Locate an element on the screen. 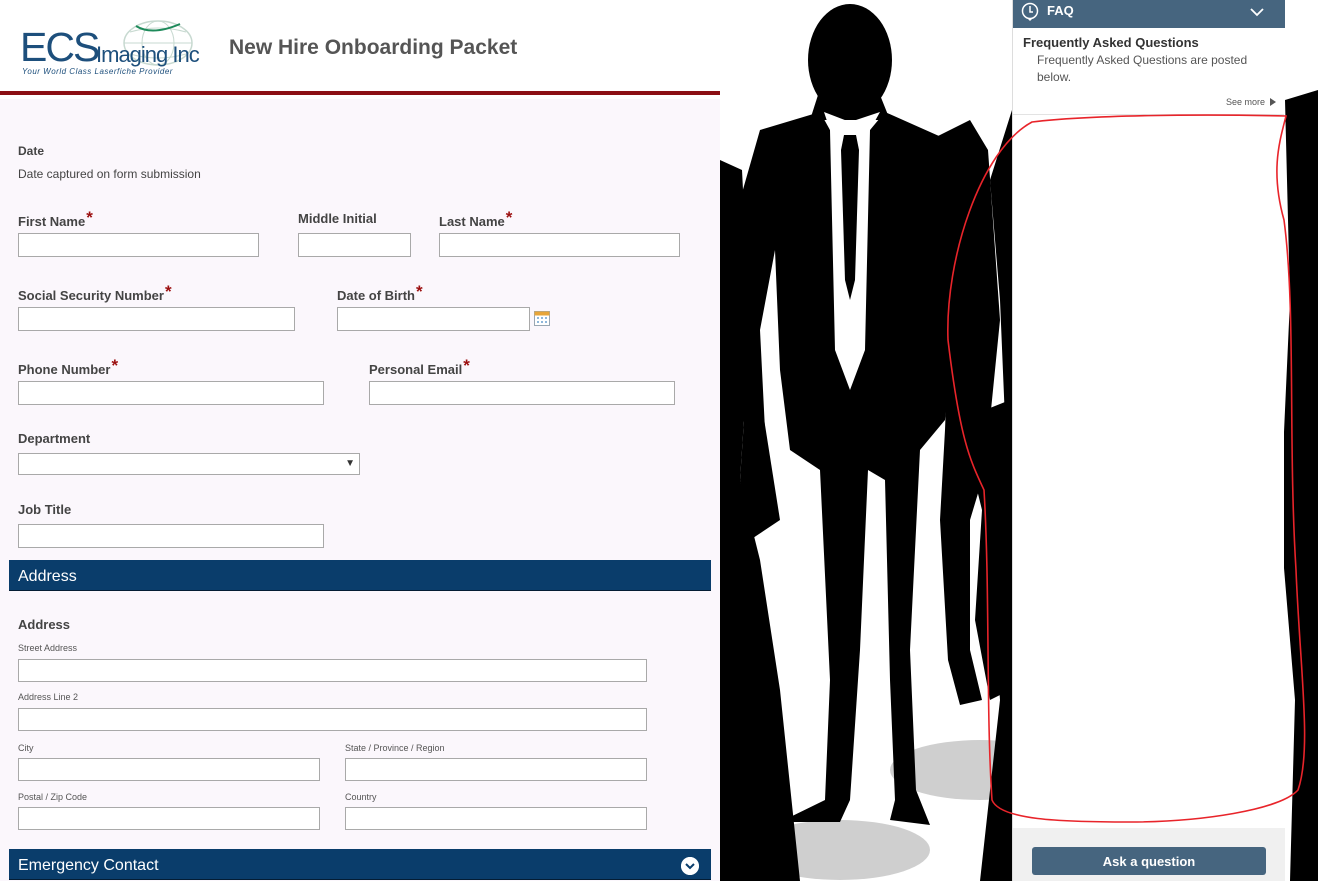 Image resolution: width=1318 pixels, height=881 pixels. phone-label: Phone Number* is located at coordinates (68, 366).